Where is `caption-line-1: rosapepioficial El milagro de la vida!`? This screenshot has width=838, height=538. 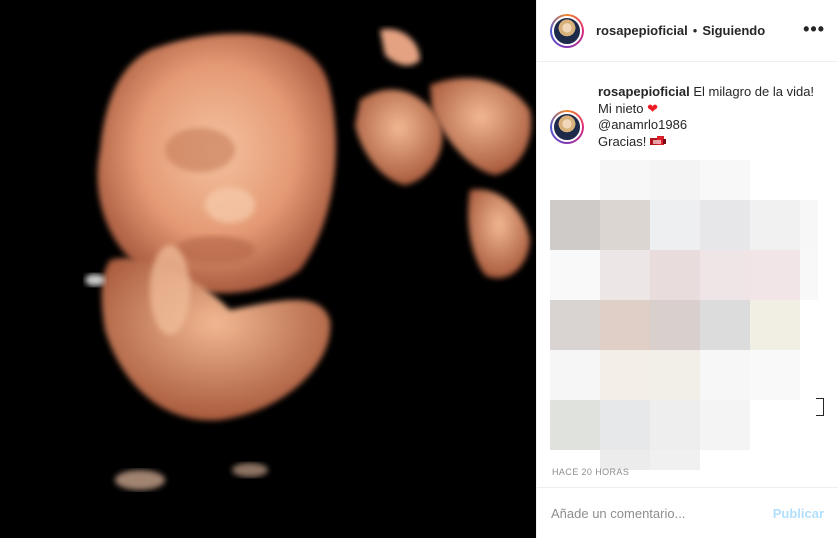 caption-line-1: rosapepioficial El milagro de la vida! is located at coordinates (706, 92).